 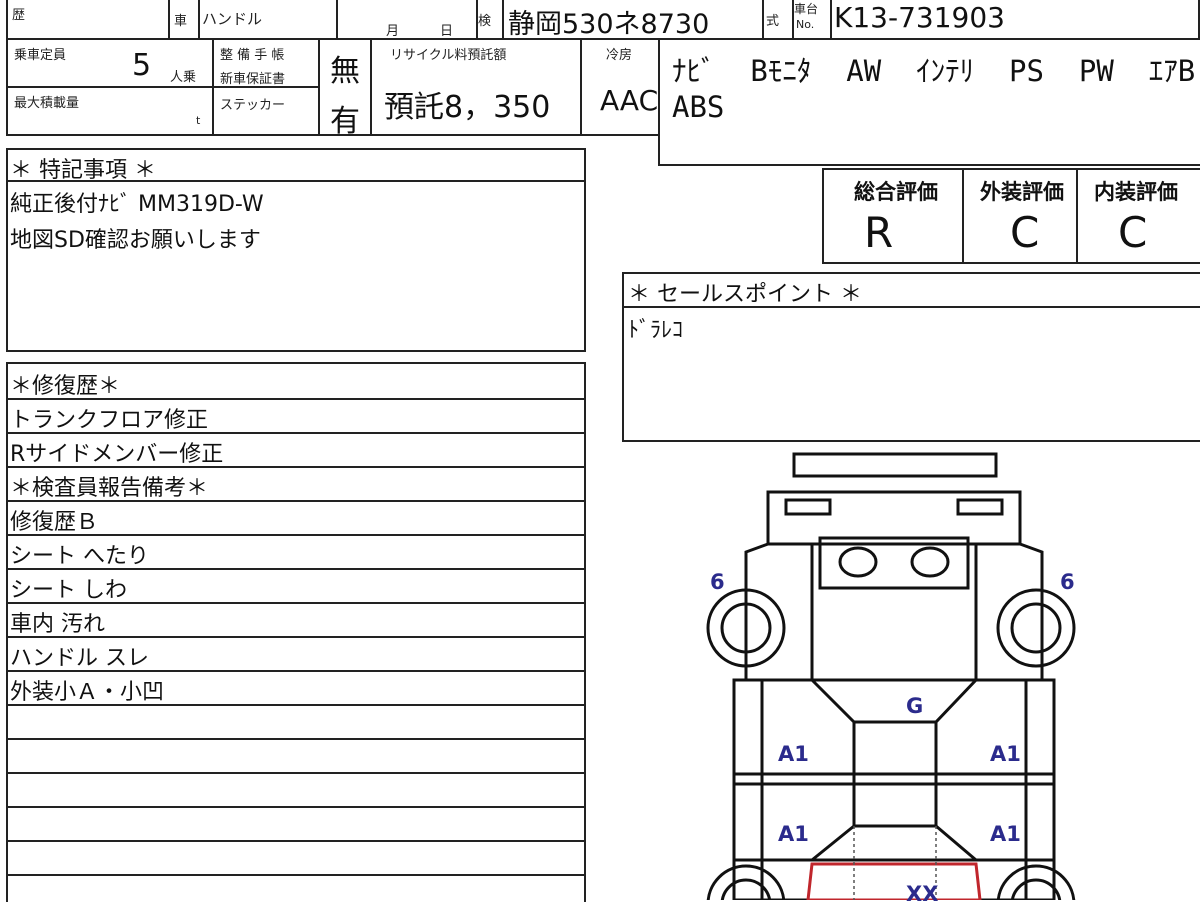 I want to click on tire-left-mark: 6, so click(x=717, y=582).